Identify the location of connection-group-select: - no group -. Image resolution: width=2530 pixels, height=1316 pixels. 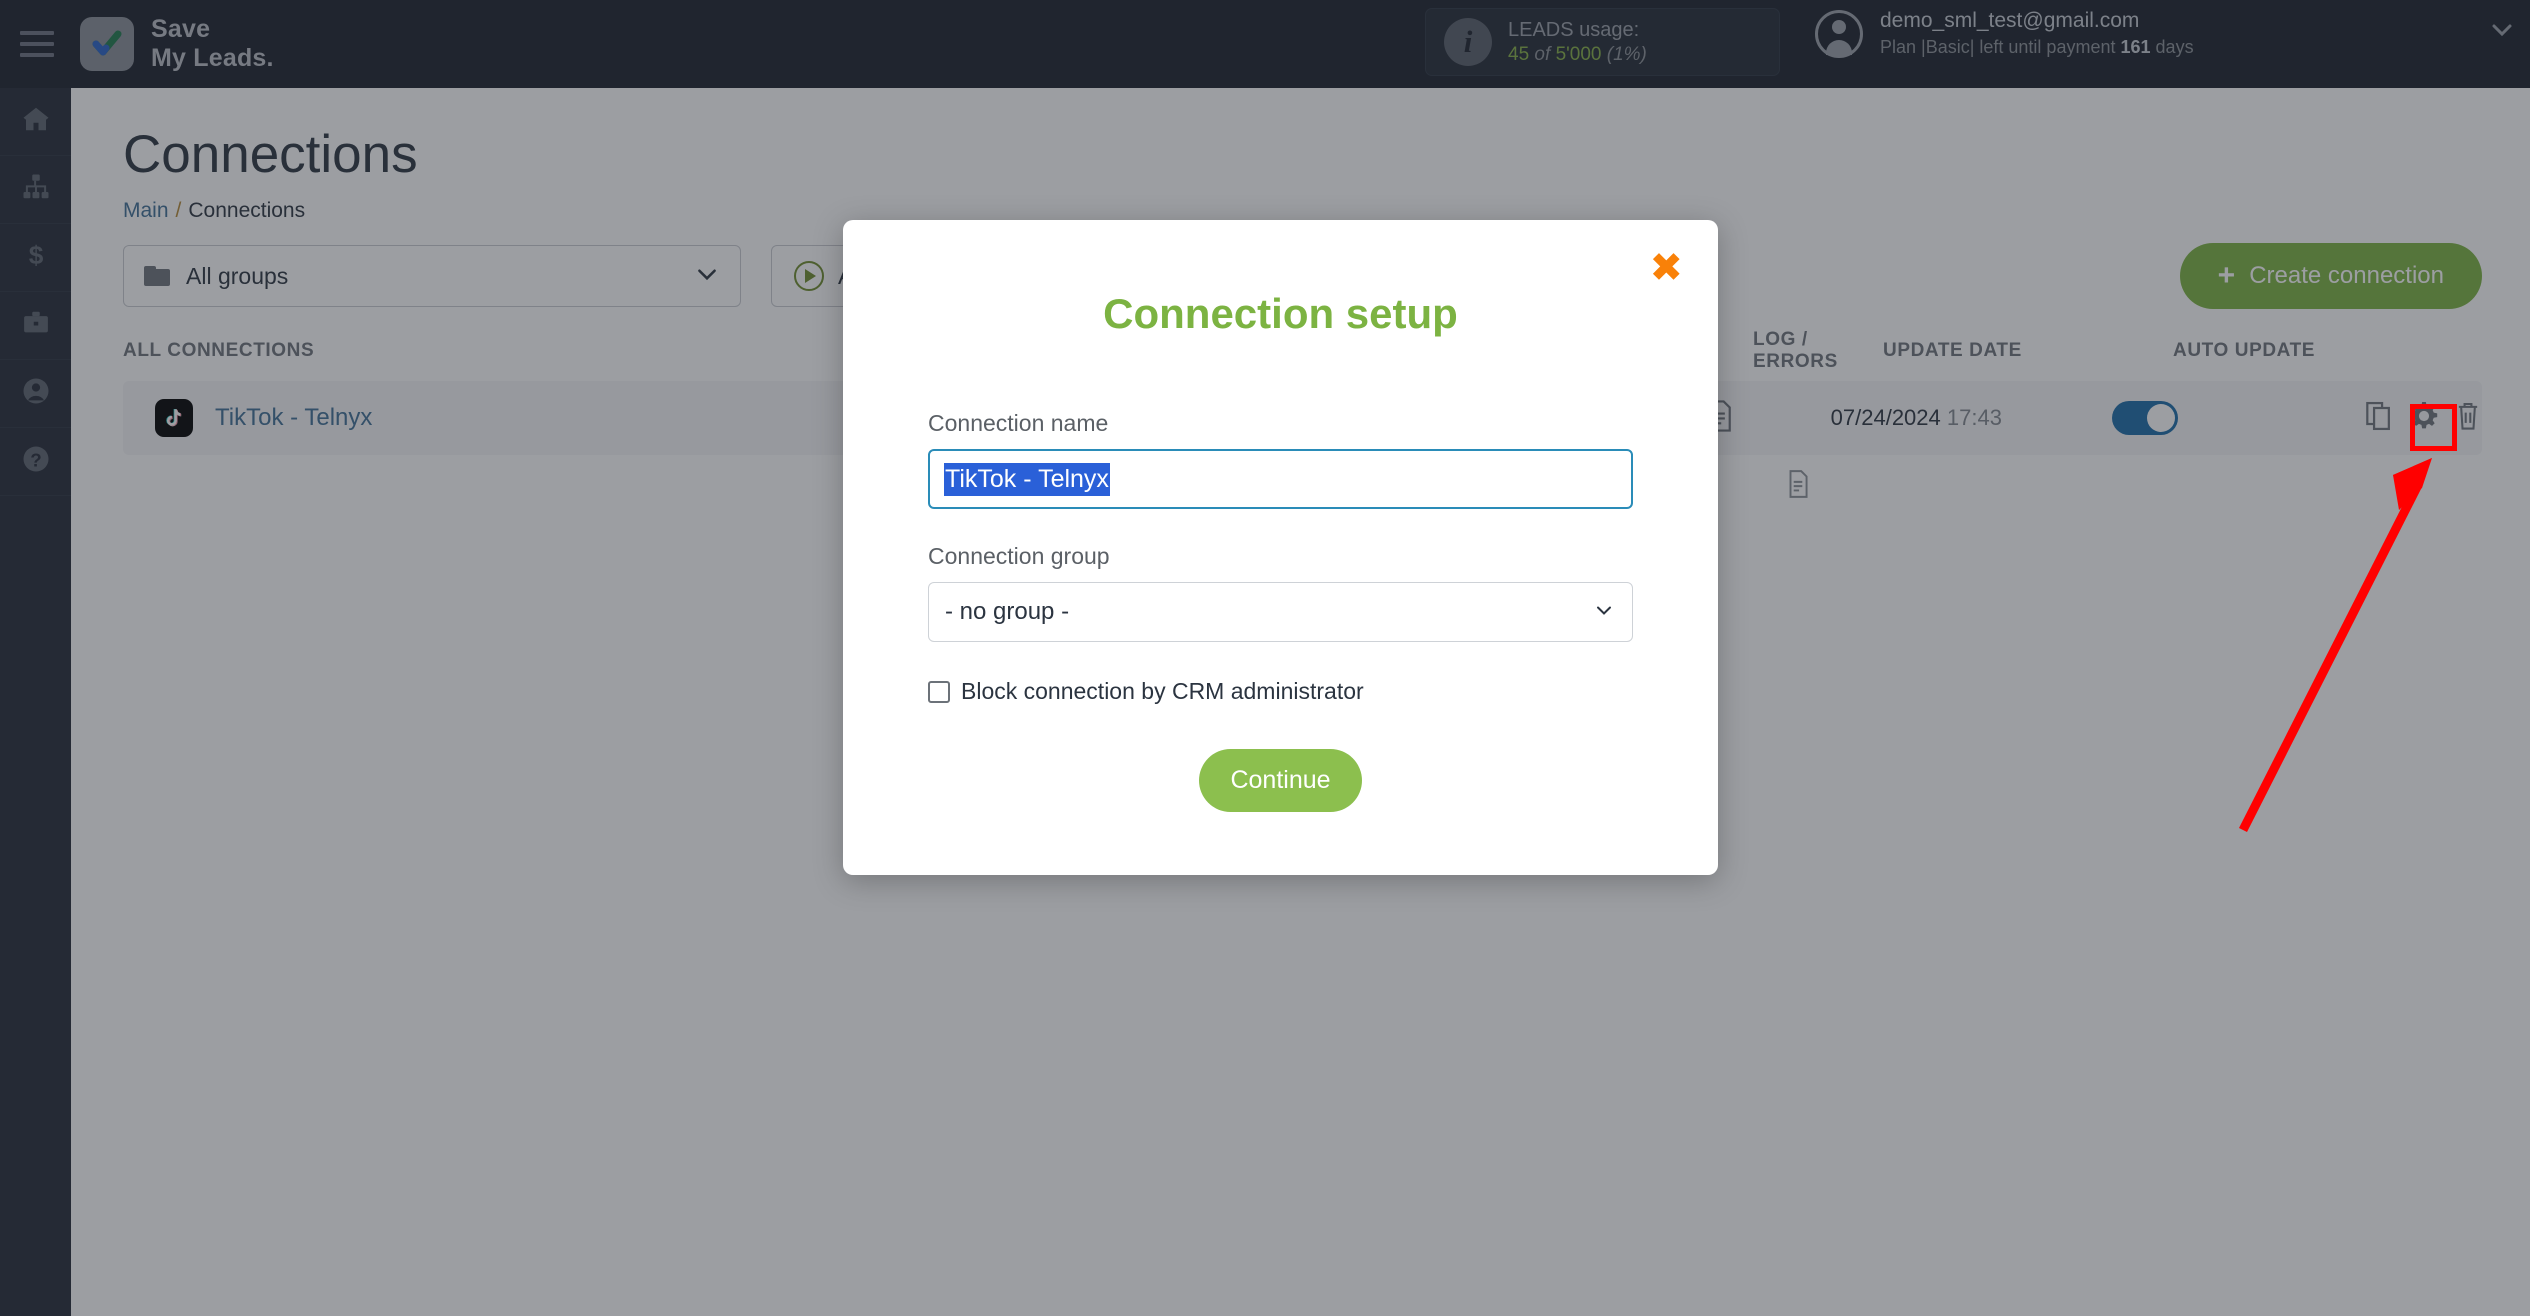
(1280, 612).